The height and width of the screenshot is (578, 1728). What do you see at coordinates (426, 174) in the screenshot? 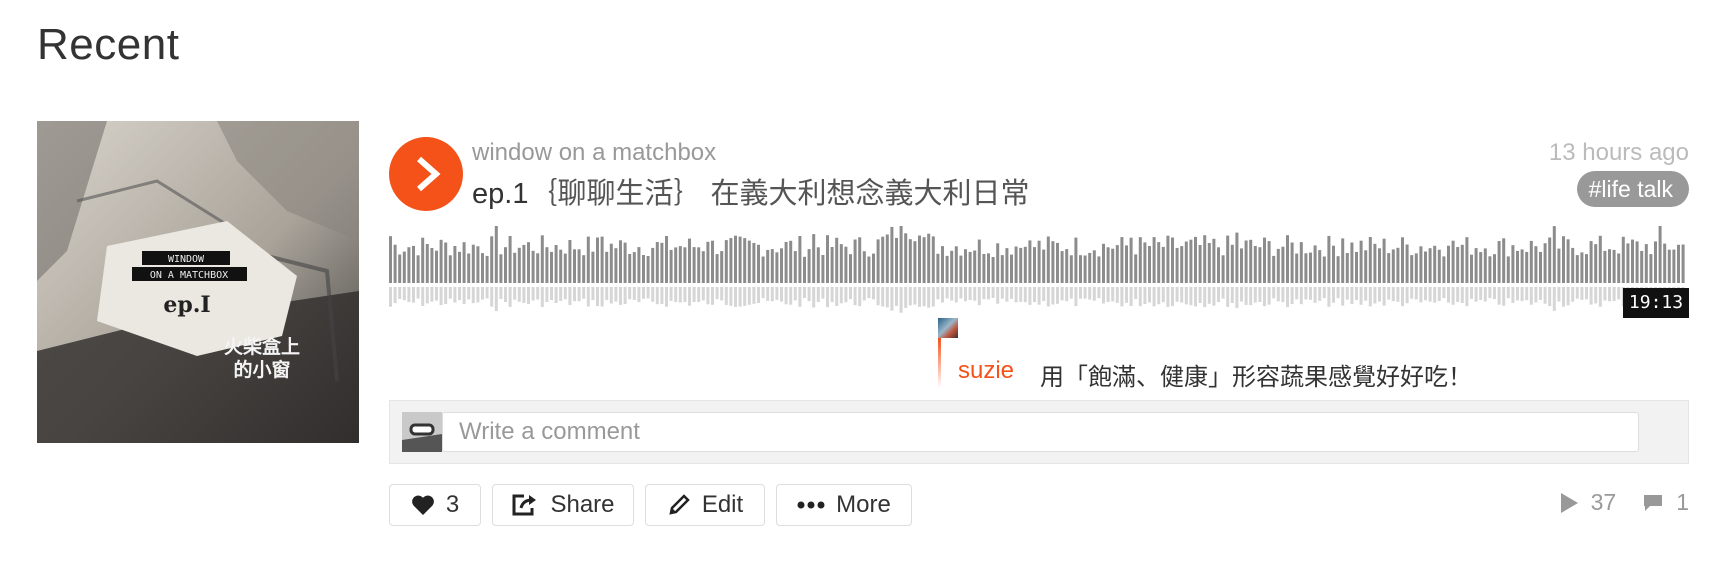
I see `play-button` at bounding box center [426, 174].